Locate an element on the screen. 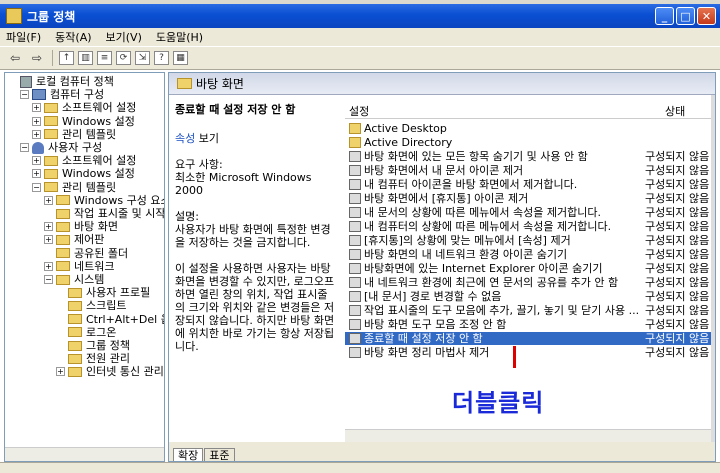  tree-item: + 네트워크 is located at coordinates (79, 266).